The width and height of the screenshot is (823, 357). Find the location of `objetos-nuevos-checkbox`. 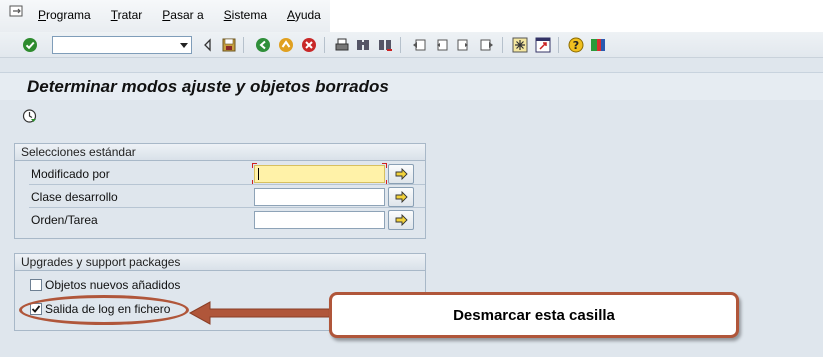

objetos-nuevos-checkbox is located at coordinates (36, 285).